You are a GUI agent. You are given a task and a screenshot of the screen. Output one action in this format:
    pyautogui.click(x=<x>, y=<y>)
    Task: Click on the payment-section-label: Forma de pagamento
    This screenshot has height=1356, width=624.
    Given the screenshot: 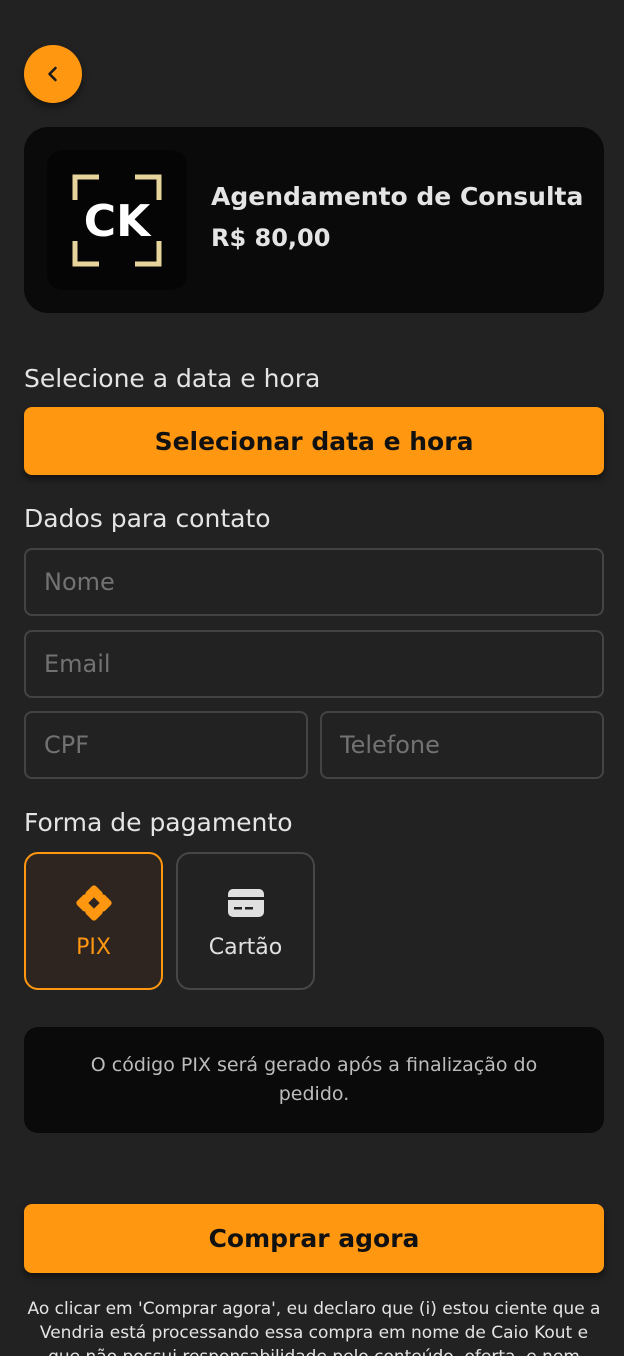 What is the action you would take?
    pyautogui.click(x=158, y=822)
    